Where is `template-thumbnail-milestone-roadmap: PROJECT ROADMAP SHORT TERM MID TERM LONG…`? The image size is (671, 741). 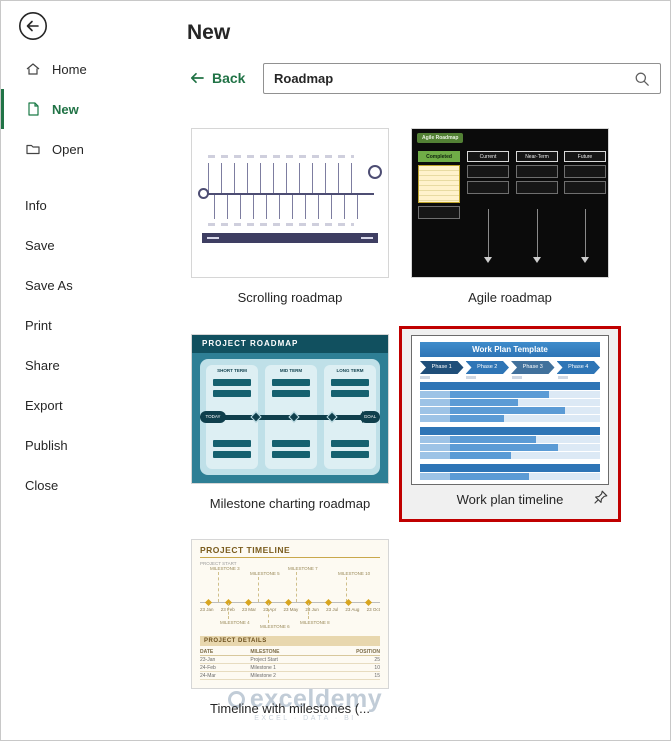
template-thumbnail-milestone-roadmap: PROJECT ROADMAP SHORT TERM MID TERM LONG… is located at coordinates (290, 409).